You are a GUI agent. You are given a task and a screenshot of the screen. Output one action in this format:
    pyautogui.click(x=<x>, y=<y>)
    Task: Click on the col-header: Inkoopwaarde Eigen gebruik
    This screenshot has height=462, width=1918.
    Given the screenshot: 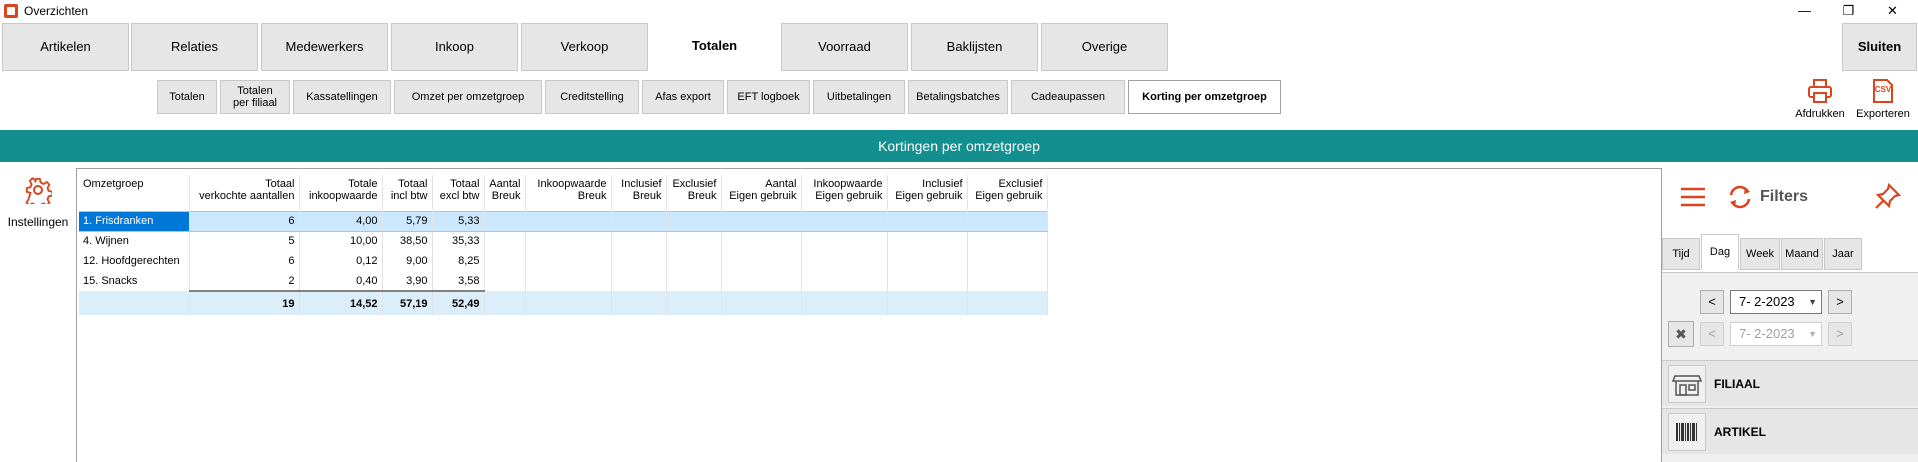 What is the action you would take?
    pyautogui.click(x=844, y=193)
    